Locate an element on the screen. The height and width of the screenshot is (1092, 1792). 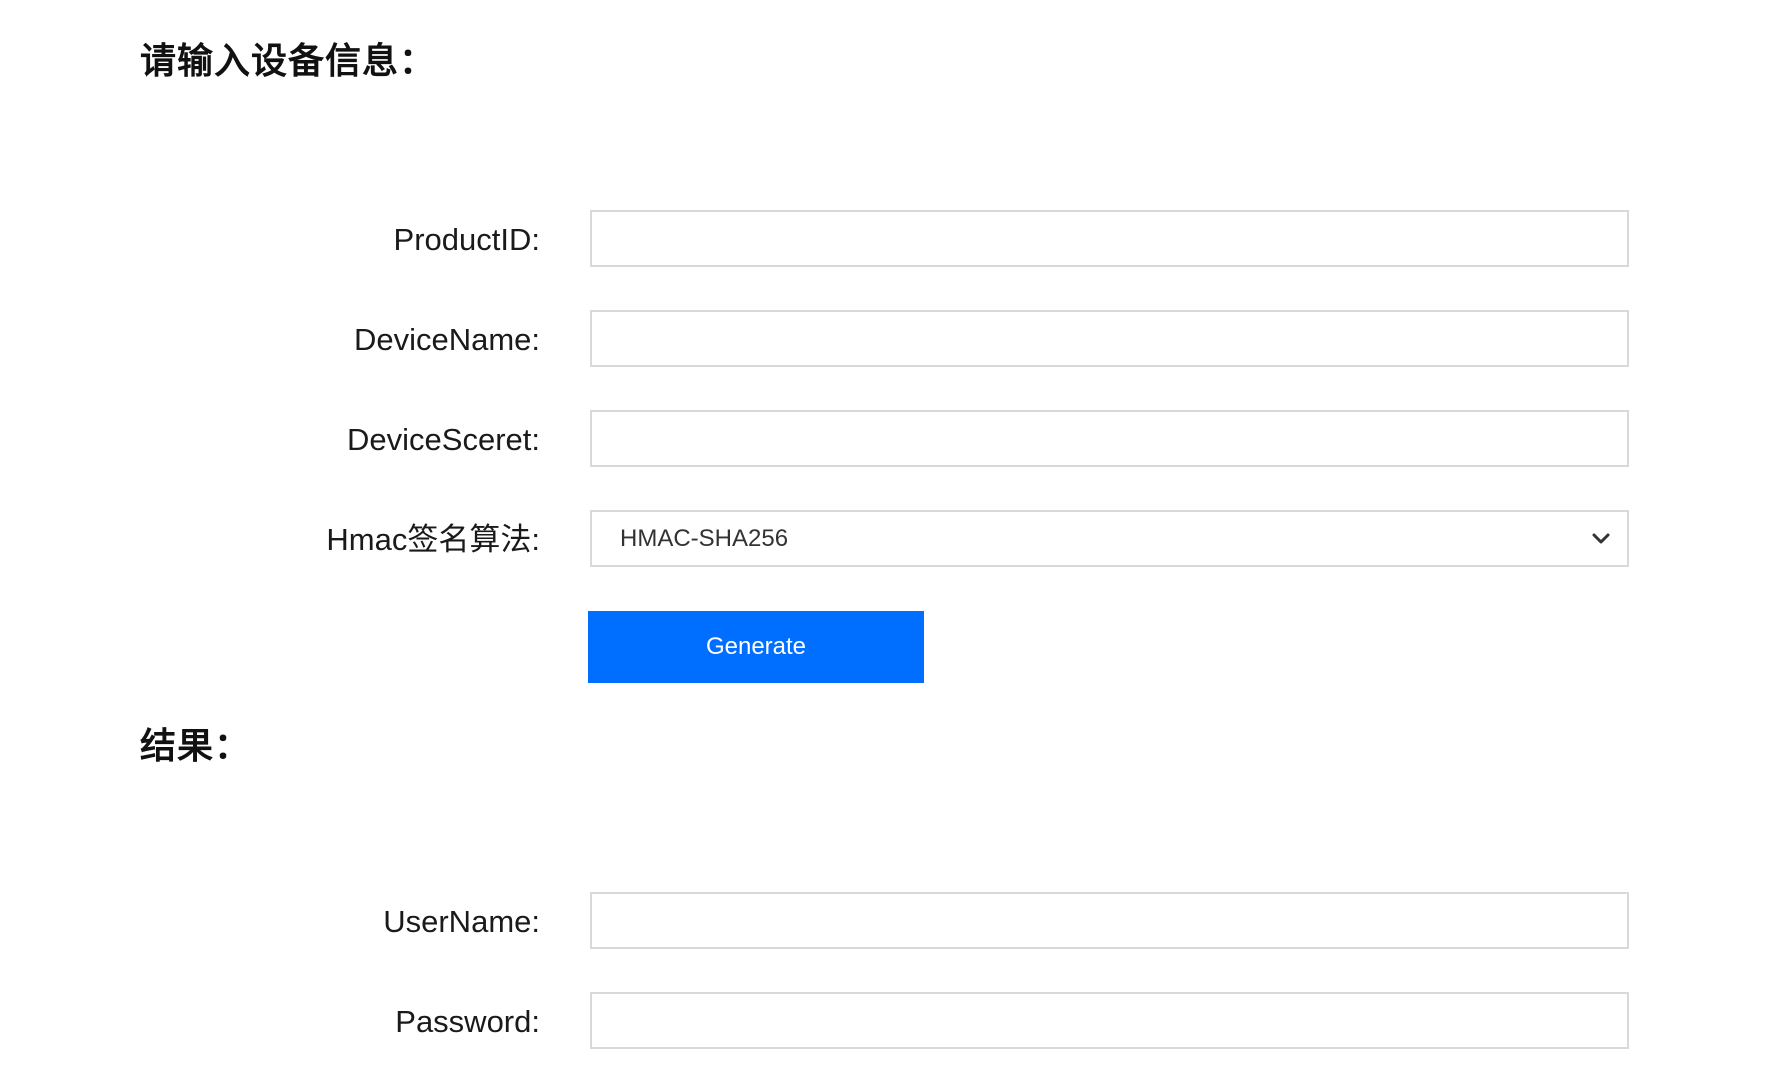
product-id-row: ProductID: is located at coordinates (896, 240).